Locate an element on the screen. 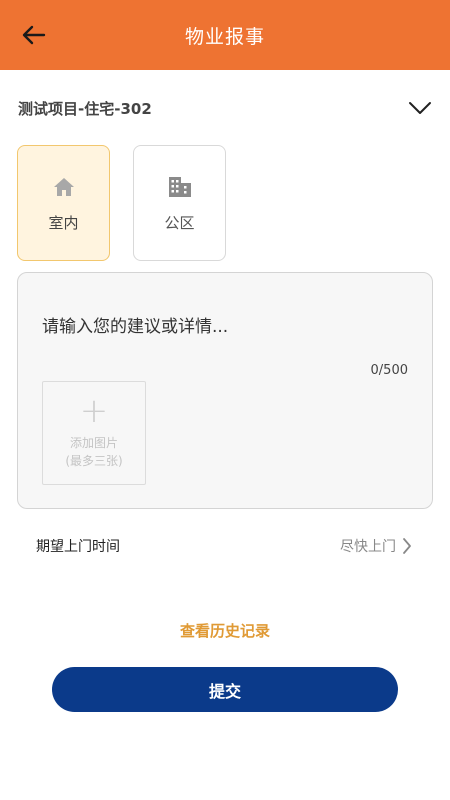  char-counter: 0/500 is located at coordinates (389, 370).